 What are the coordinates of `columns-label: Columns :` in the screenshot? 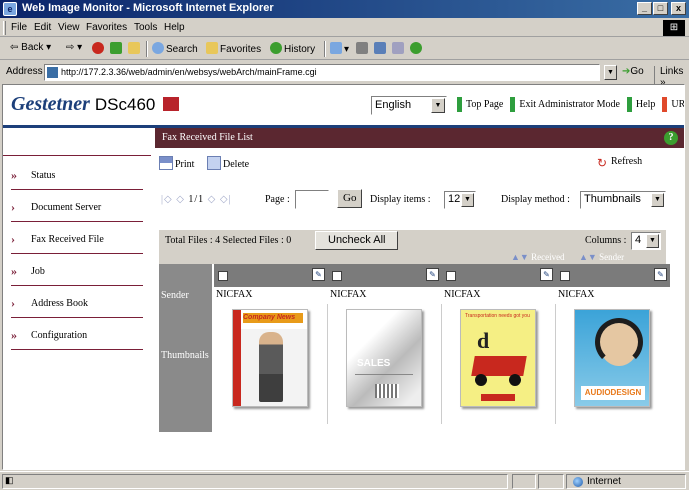 It's located at (606, 240).